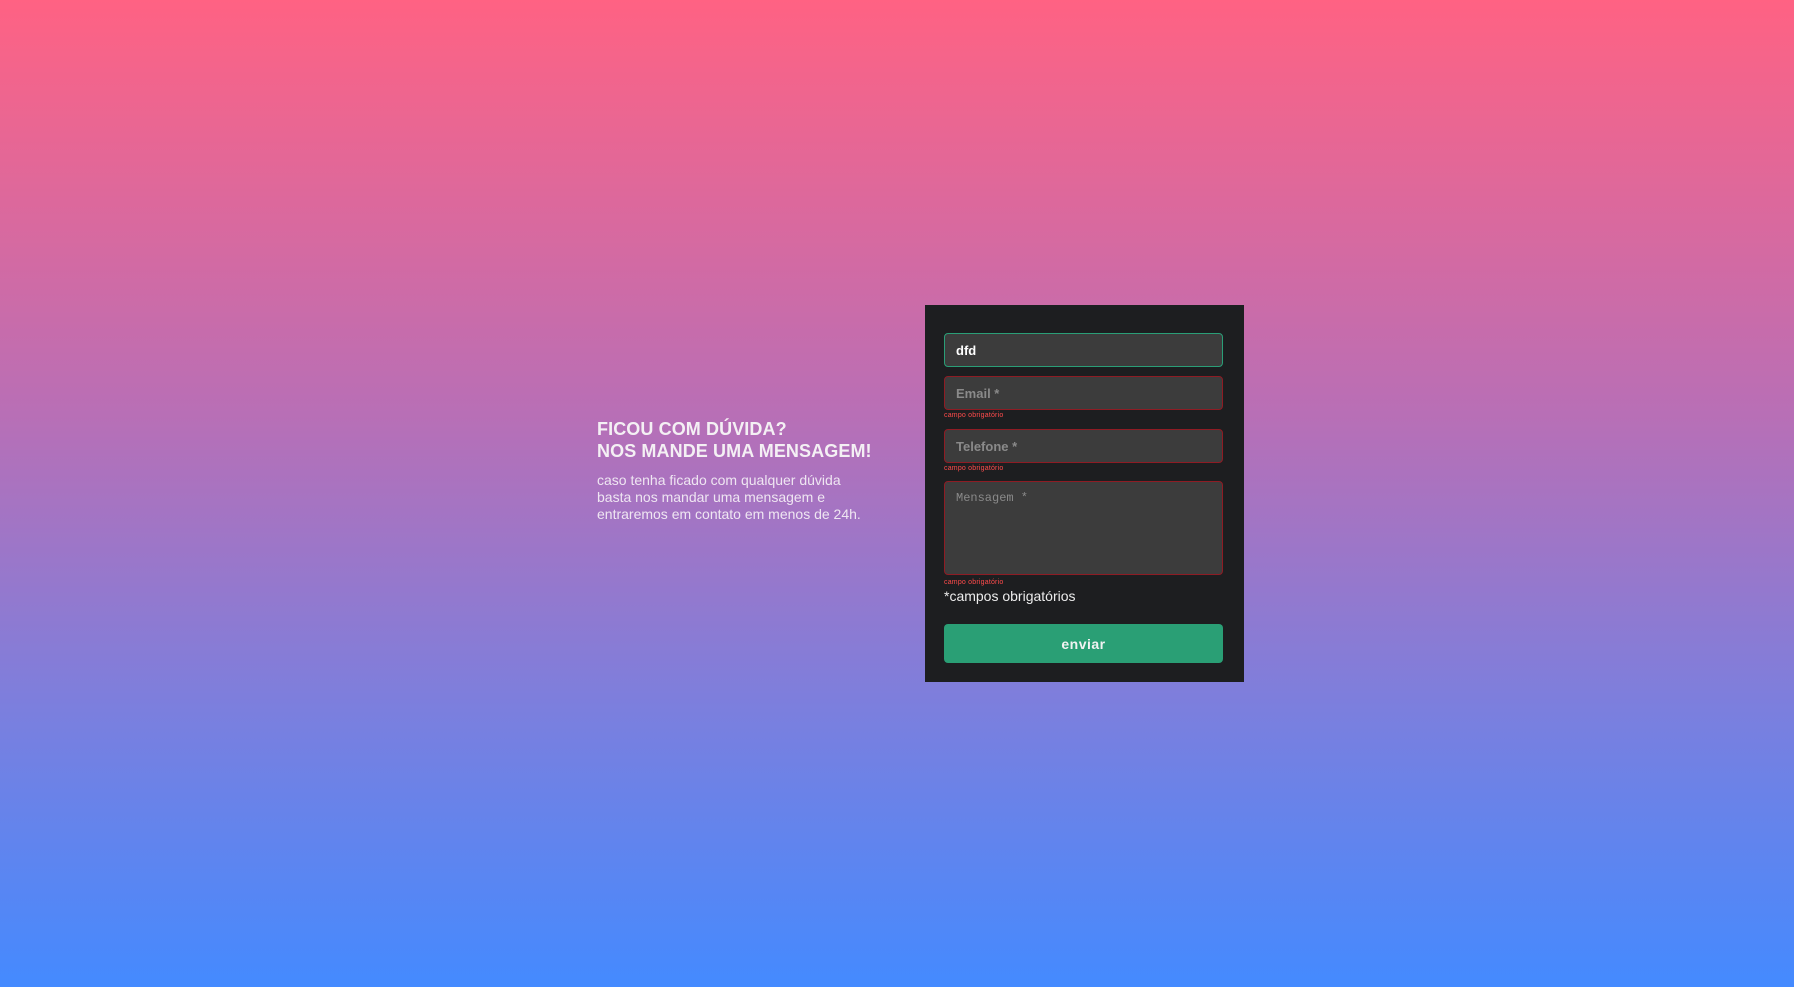 This screenshot has height=987, width=1794. What do you see at coordinates (1083, 643) in the screenshot?
I see `submit-button: enviar` at bounding box center [1083, 643].